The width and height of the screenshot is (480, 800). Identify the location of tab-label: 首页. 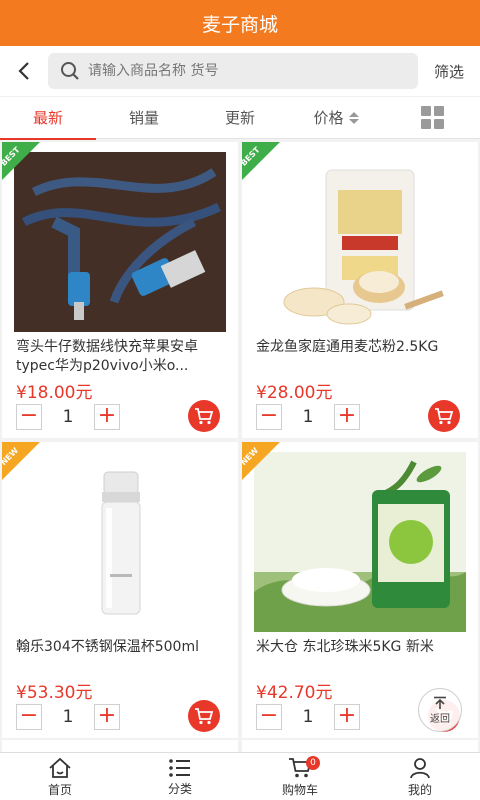
(59, 789).